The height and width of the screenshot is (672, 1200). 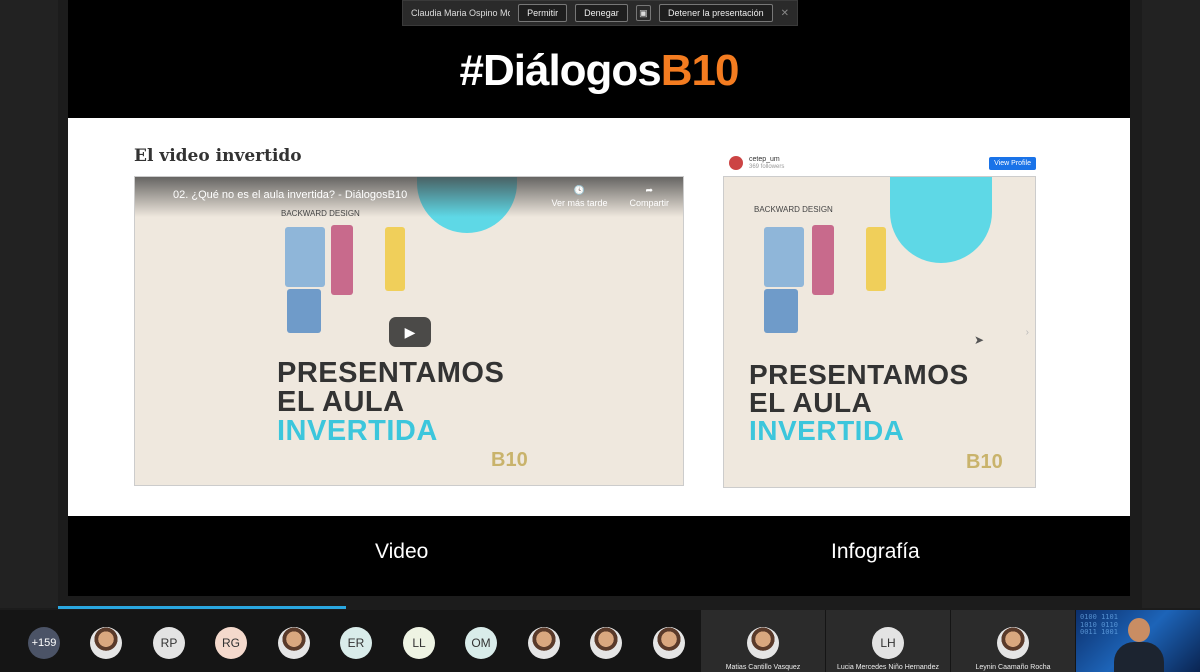 What do you see at coordinates (649, 196) in the screenshot?
I see `share: ➦ Compartir` at bounding box center [649, 196].